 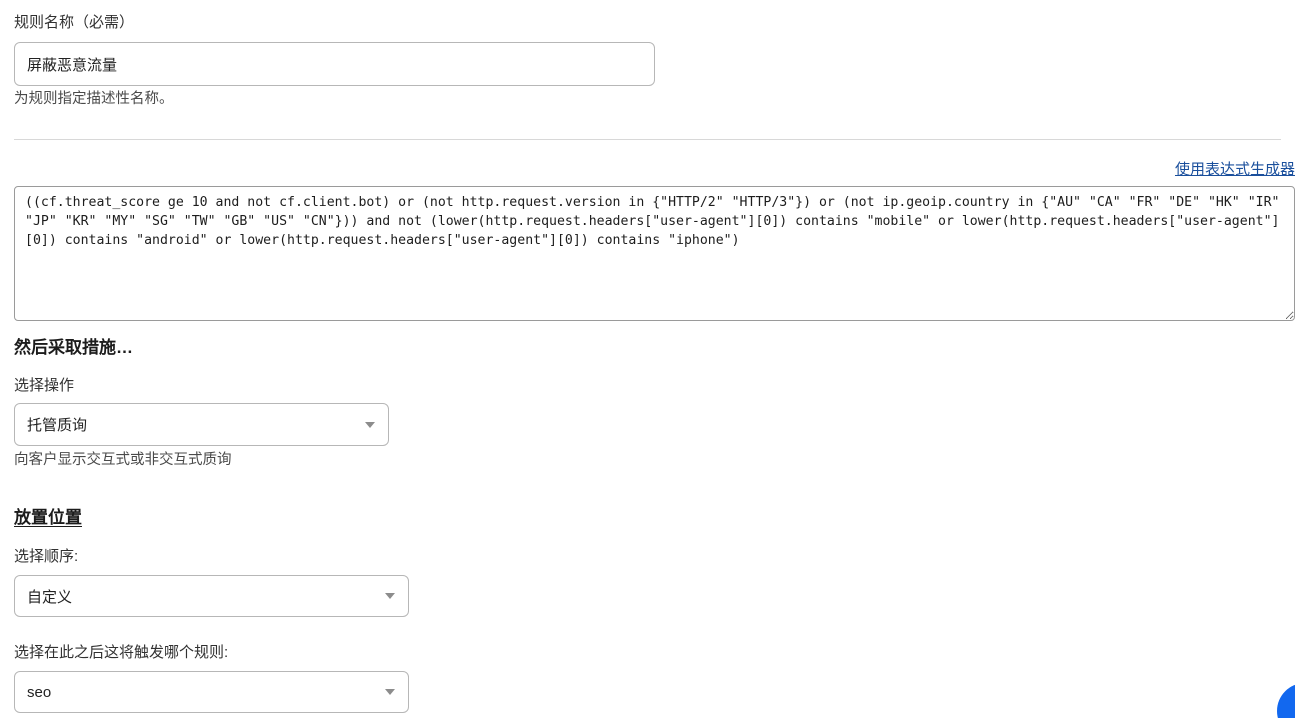 What do you see at coordinates (46, 556) in the screenshot?
I see `select-order-label: 选择顺序:` at bounding box center [46, 556].